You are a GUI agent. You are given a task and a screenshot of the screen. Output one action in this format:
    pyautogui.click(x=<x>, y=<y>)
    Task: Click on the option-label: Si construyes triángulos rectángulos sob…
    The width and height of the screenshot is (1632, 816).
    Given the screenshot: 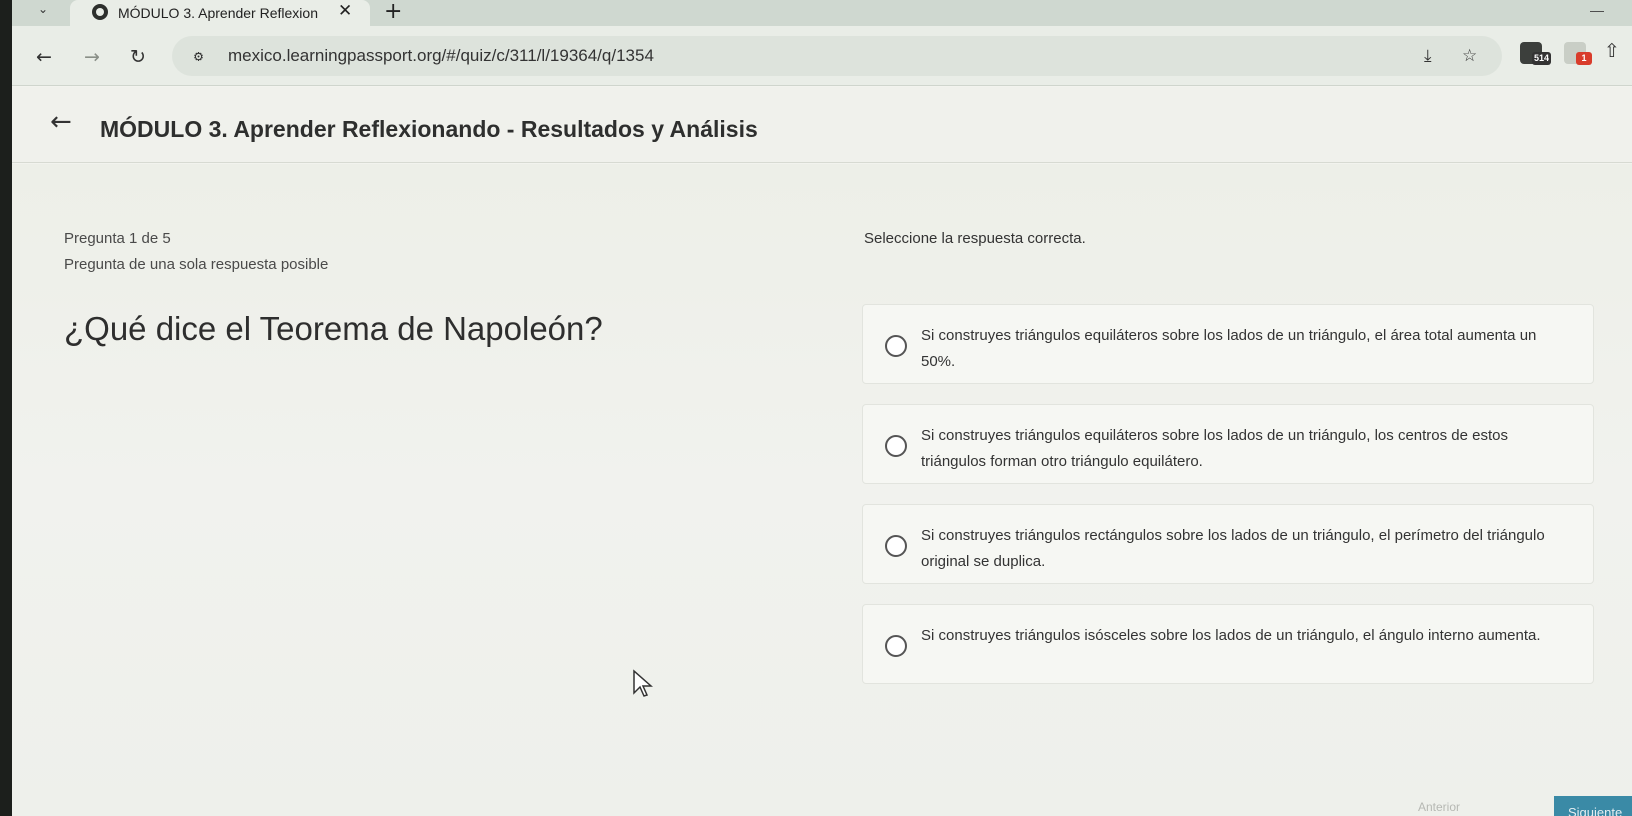 What is the action you would take?
    pyautogui.click(x=1233, y=548)
    